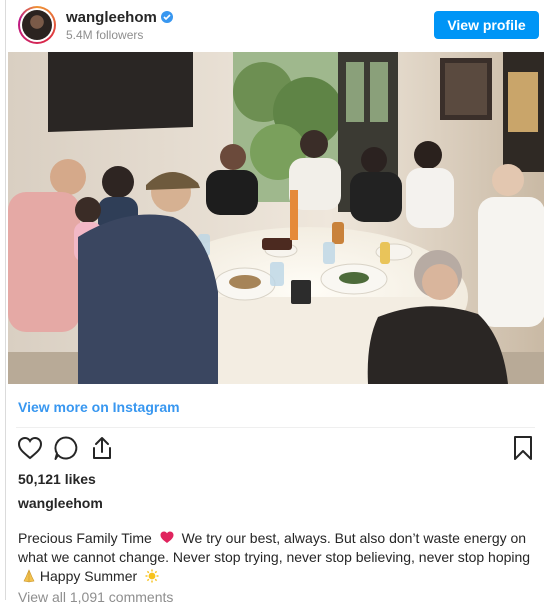  Describe the element at coordinates (275, 25) in the screenshot. I see `post-header: wangleehom 5.4M followers View profile` at that location.